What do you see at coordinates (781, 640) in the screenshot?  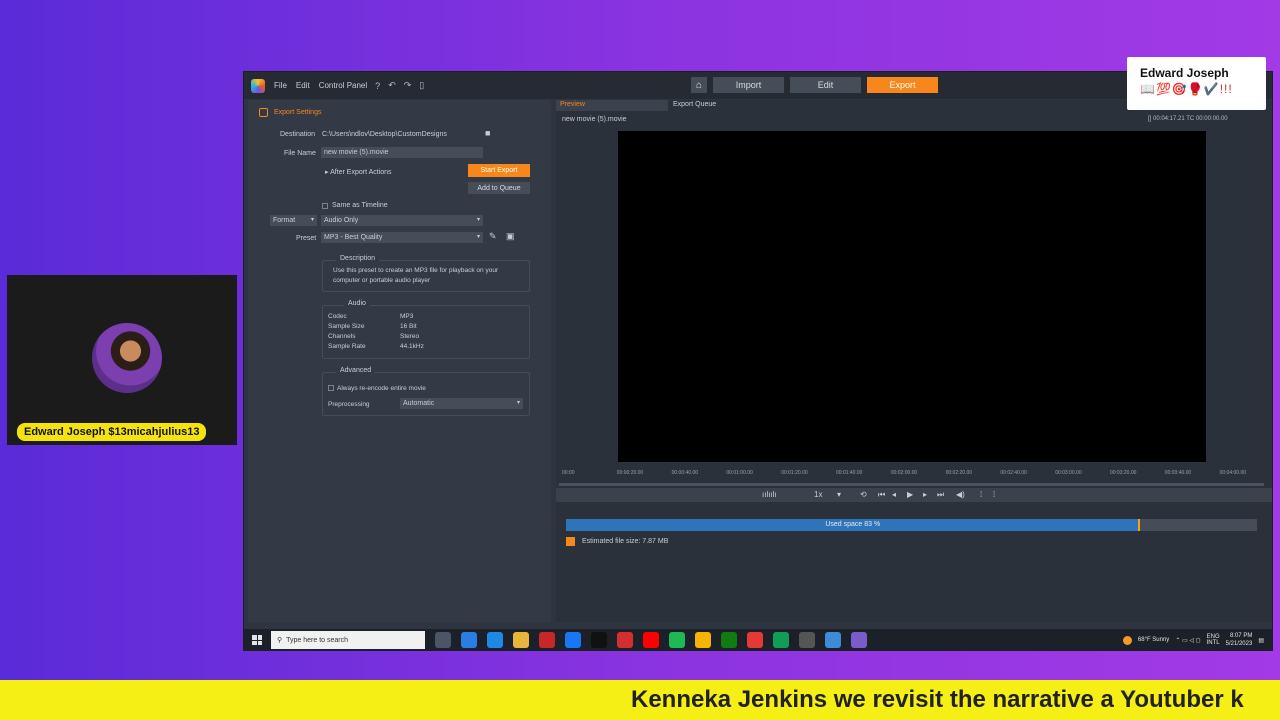 I see `chrome-green-icon` at bounding box center [781, 640].